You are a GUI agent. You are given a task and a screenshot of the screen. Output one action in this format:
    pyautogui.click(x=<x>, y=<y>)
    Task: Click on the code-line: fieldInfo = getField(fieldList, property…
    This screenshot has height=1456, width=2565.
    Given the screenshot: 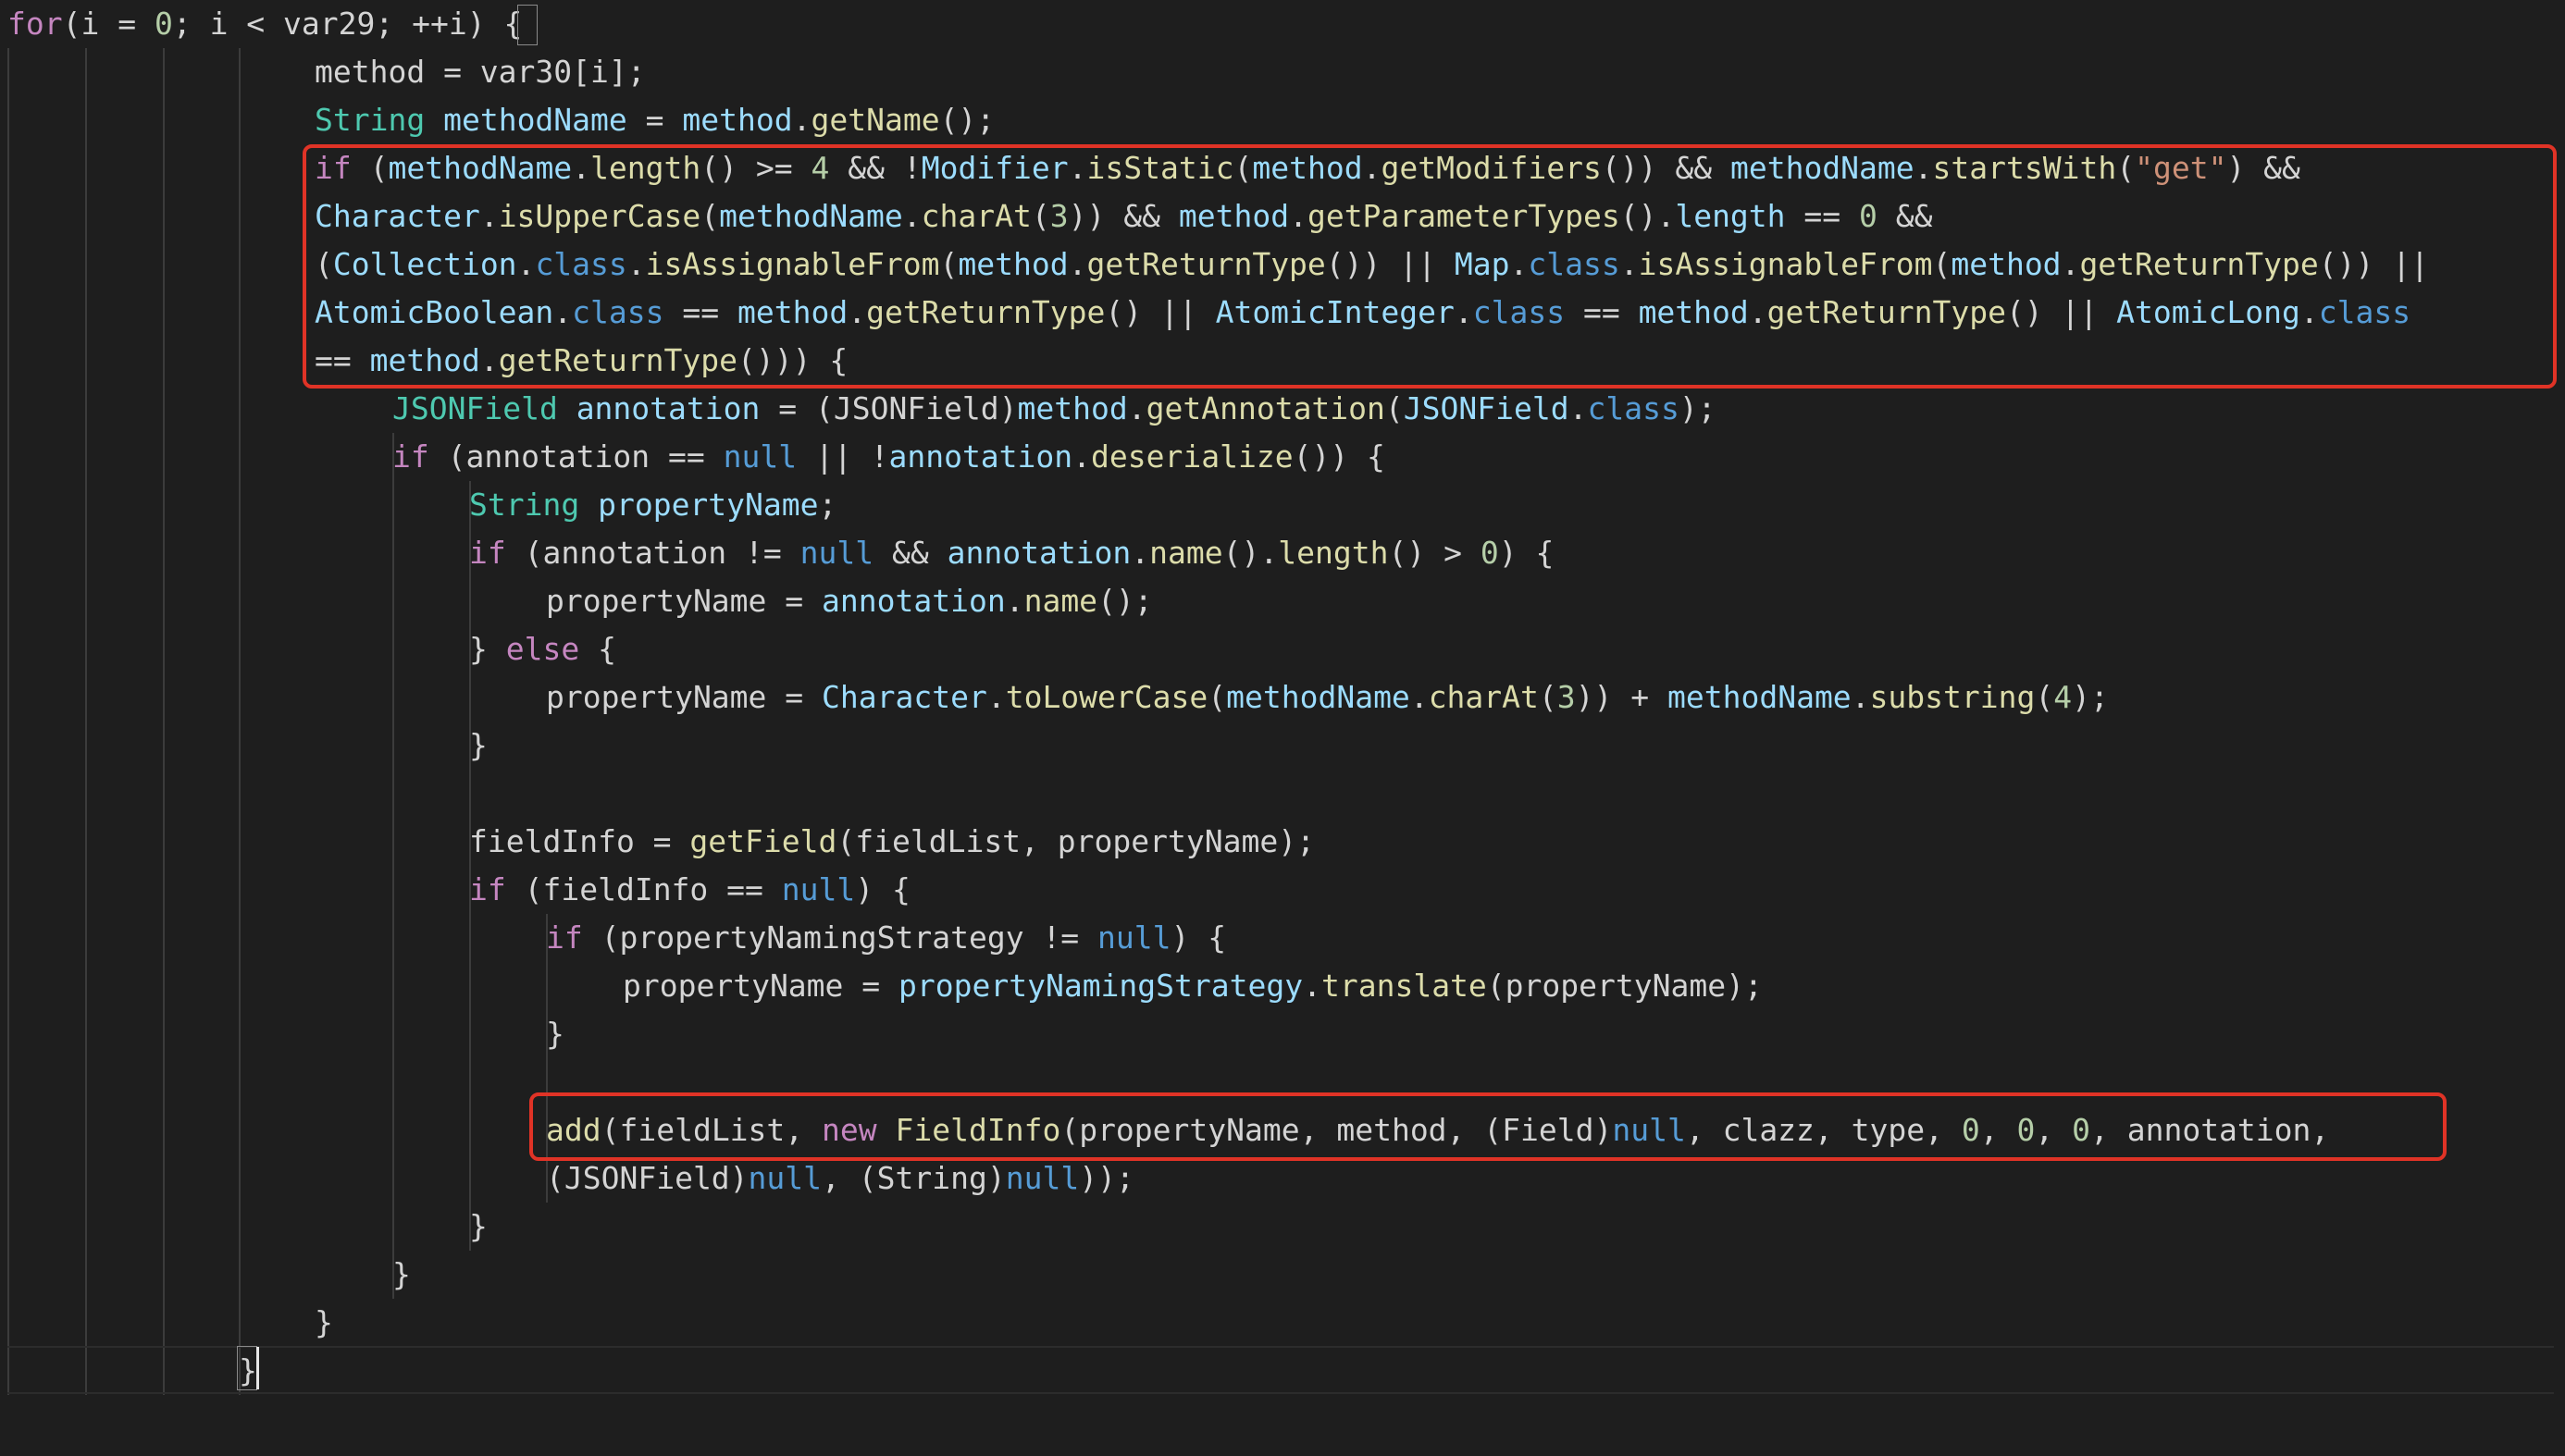 What is the action you would take?
    pyautogui.click(x=1282, y=842)
    